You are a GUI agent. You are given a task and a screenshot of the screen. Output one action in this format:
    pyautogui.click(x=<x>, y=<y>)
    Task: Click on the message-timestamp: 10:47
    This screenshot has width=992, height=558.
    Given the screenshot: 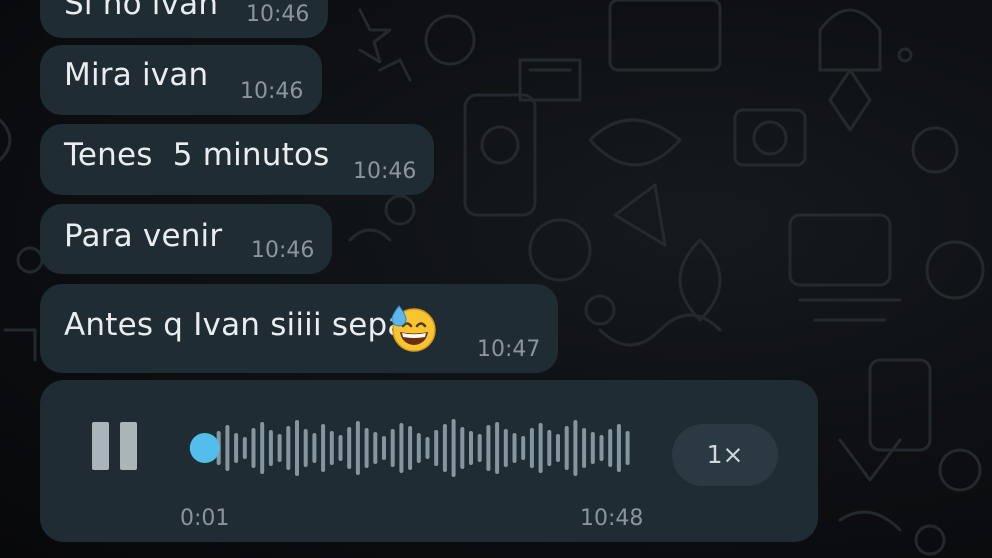 What is the action you would take?
    pyautogui.click(x=509, y=349)
    